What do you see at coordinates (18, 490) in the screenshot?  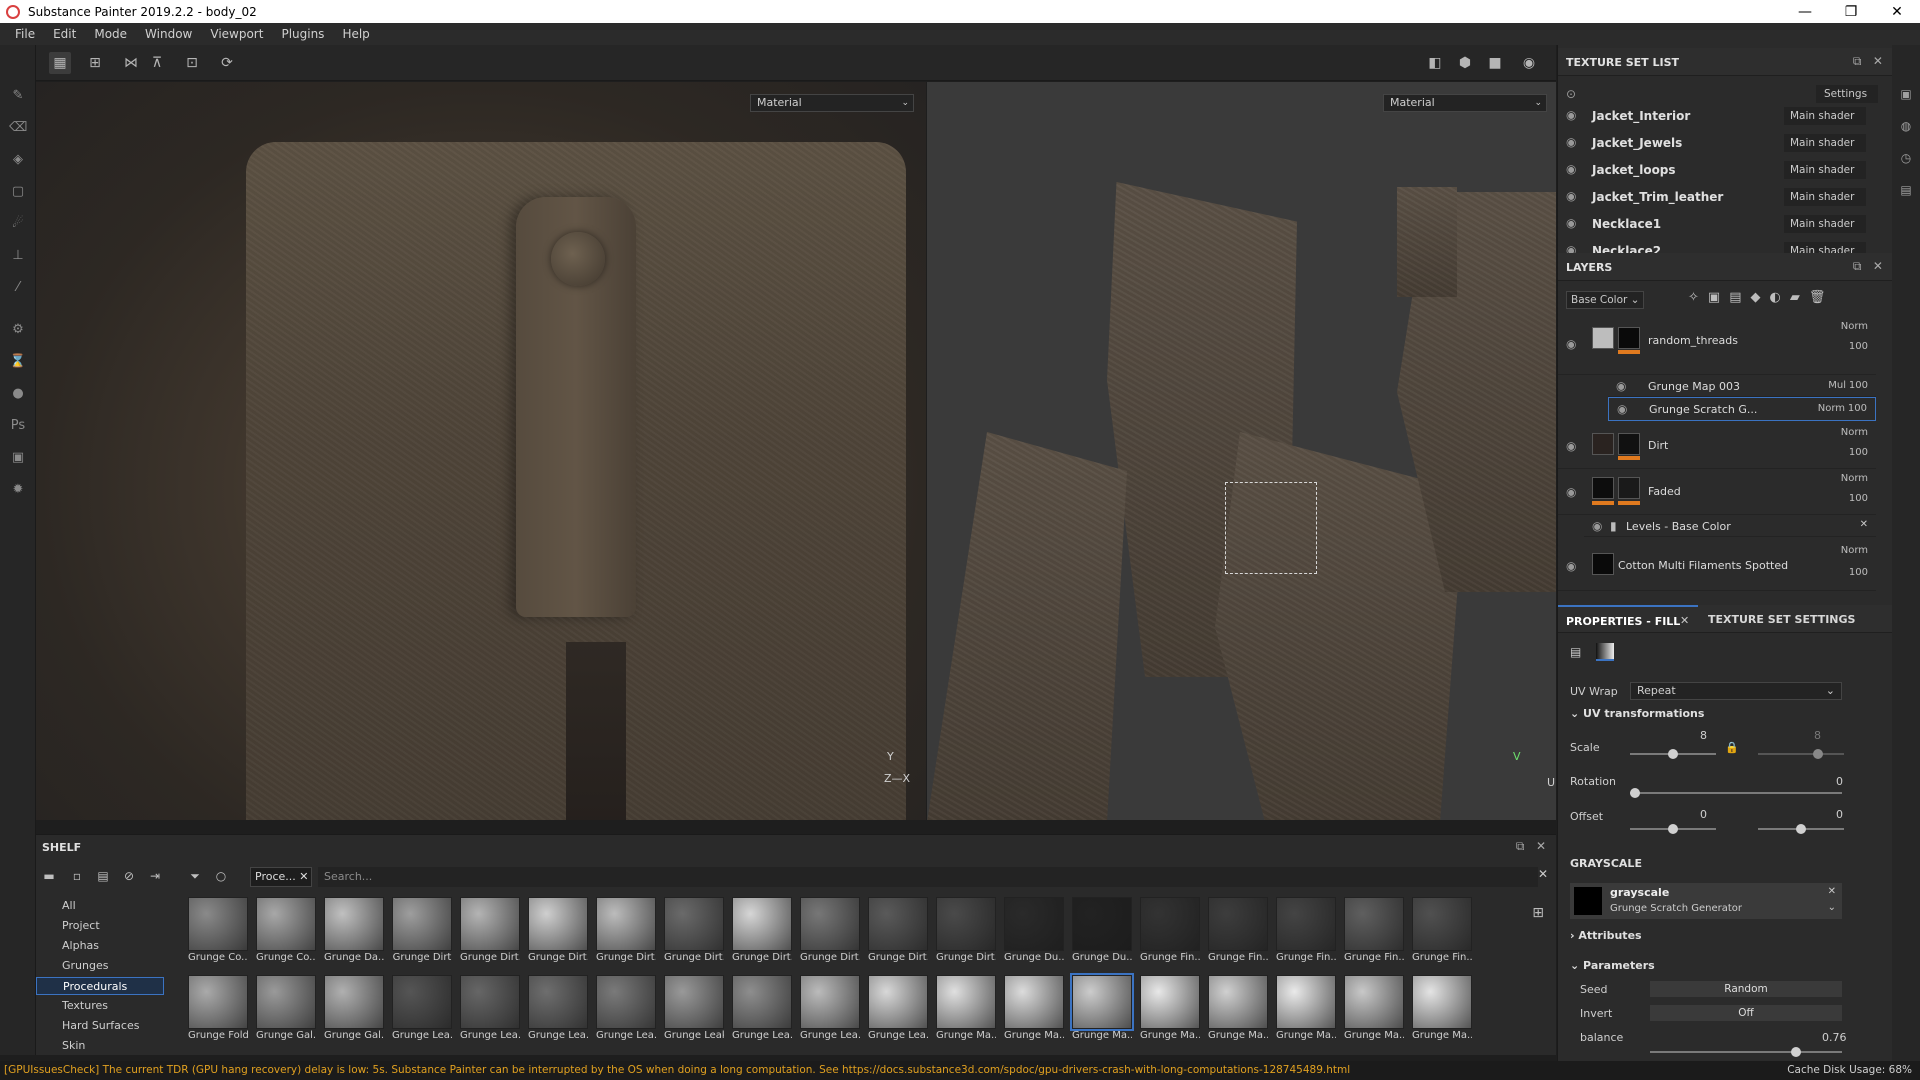 I see `plugin-gear-icon: ✹` at bounding box center [18, 490].